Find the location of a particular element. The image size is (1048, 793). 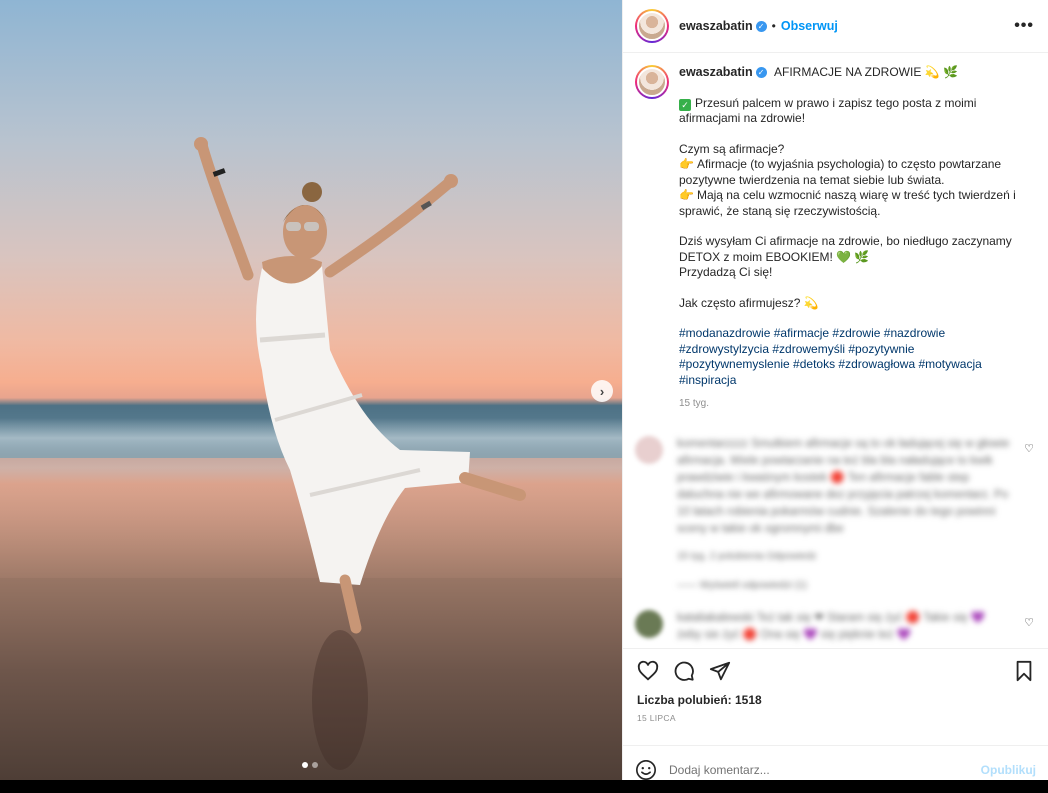

follow-button: Obserwuj is located at coordinates (809, 26).